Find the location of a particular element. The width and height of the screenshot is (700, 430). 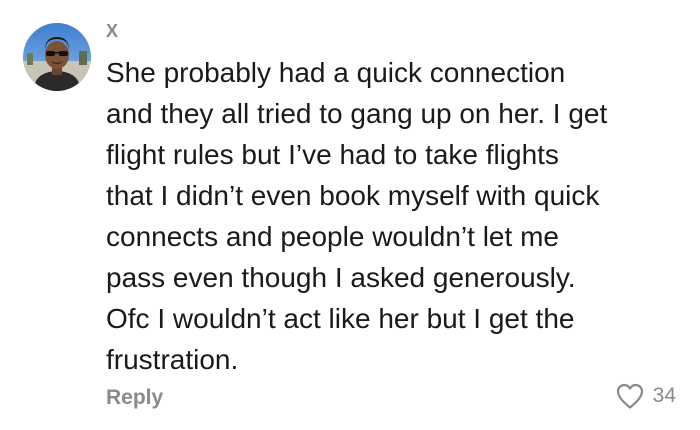

avatar-photo is located at coordinates (57, 57).